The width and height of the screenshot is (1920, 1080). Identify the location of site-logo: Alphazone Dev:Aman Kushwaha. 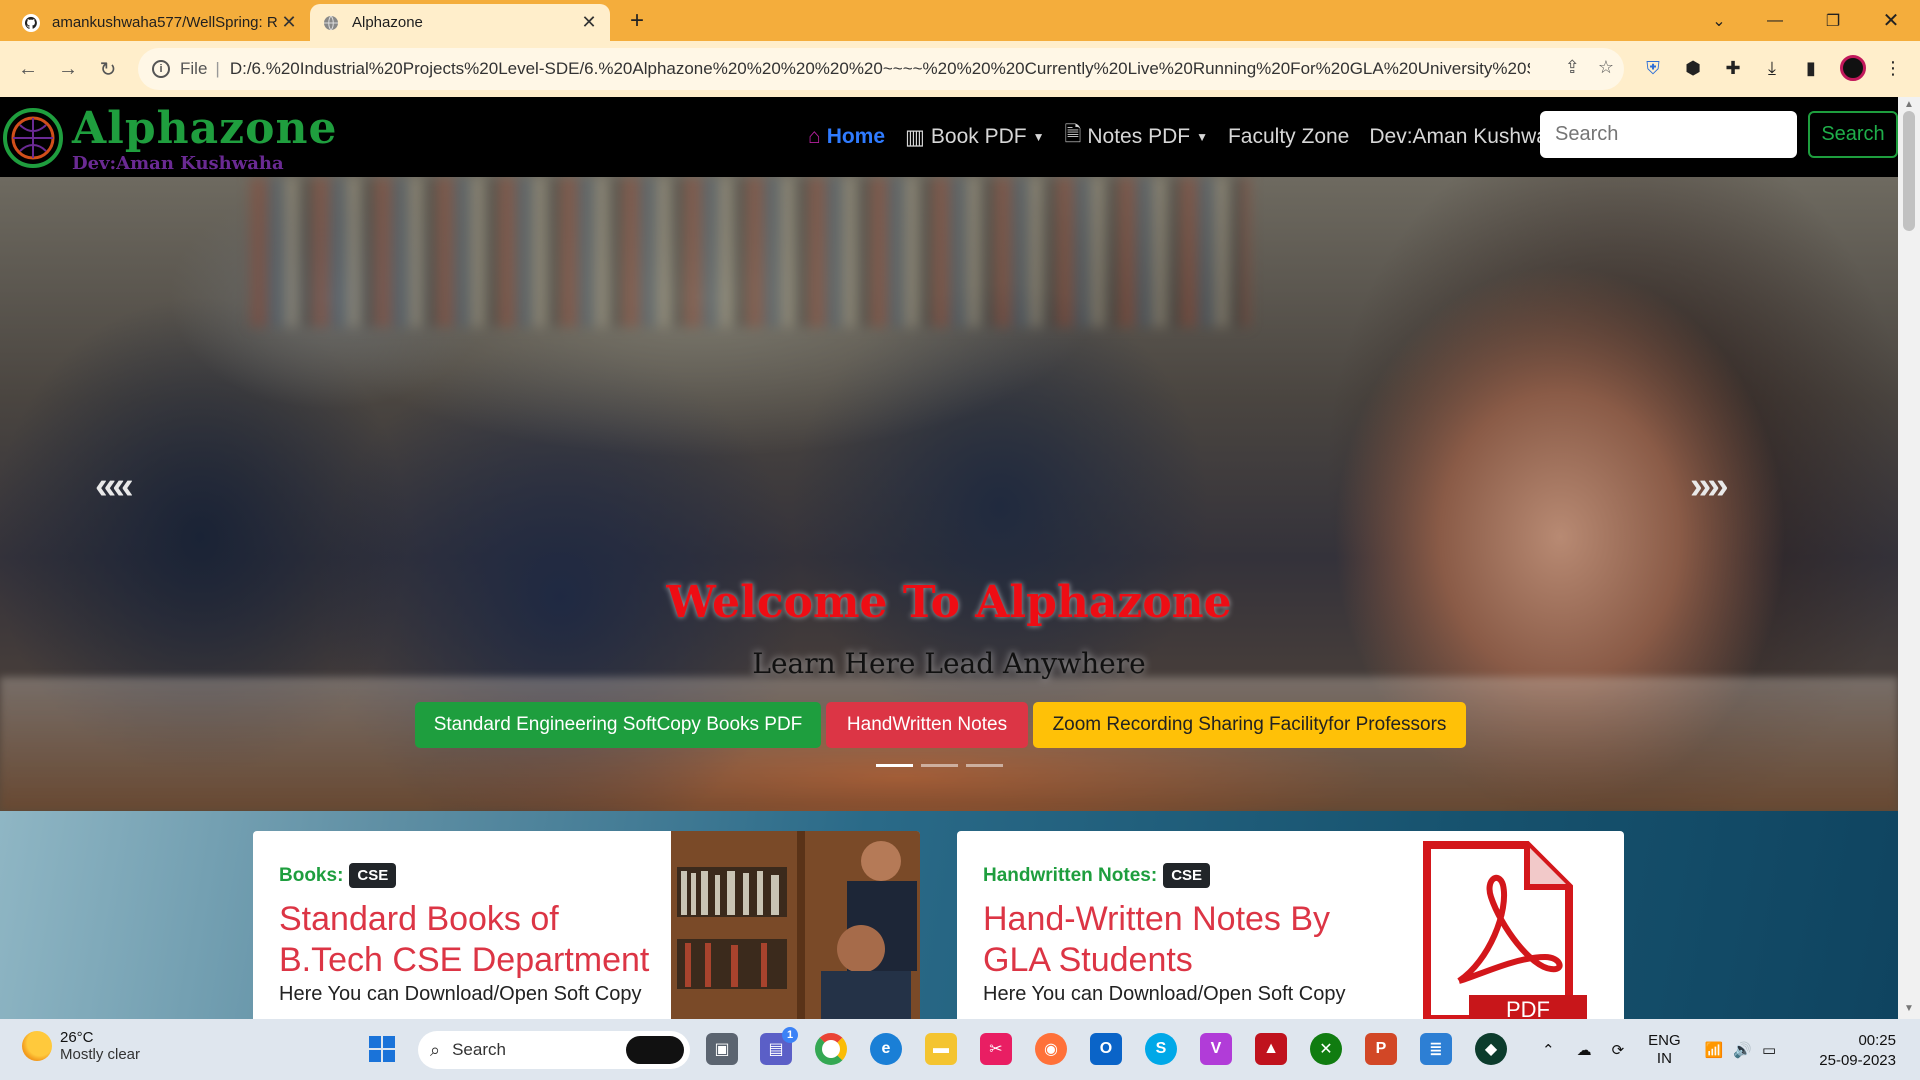
(172, 138).